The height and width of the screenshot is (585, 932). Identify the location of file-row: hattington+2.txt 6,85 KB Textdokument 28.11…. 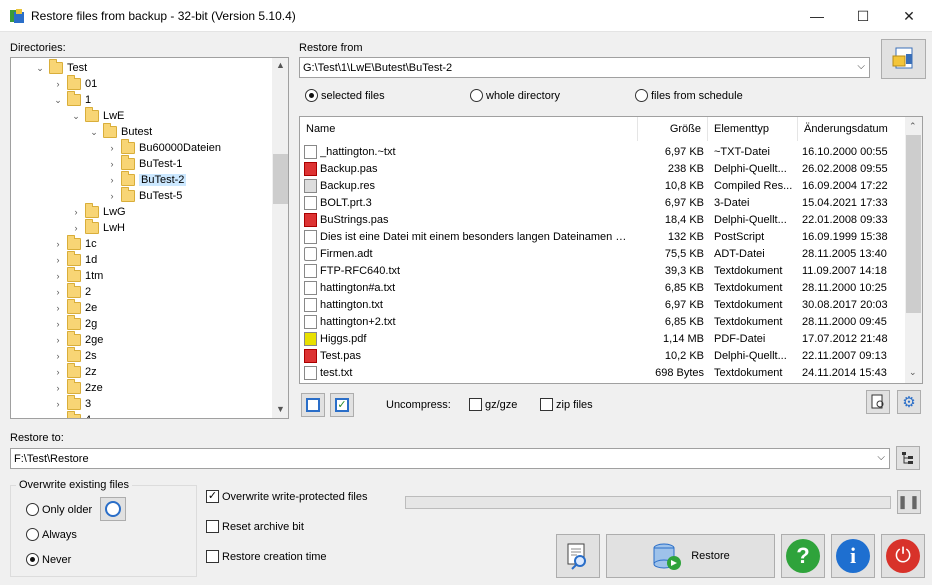
(604, 321).